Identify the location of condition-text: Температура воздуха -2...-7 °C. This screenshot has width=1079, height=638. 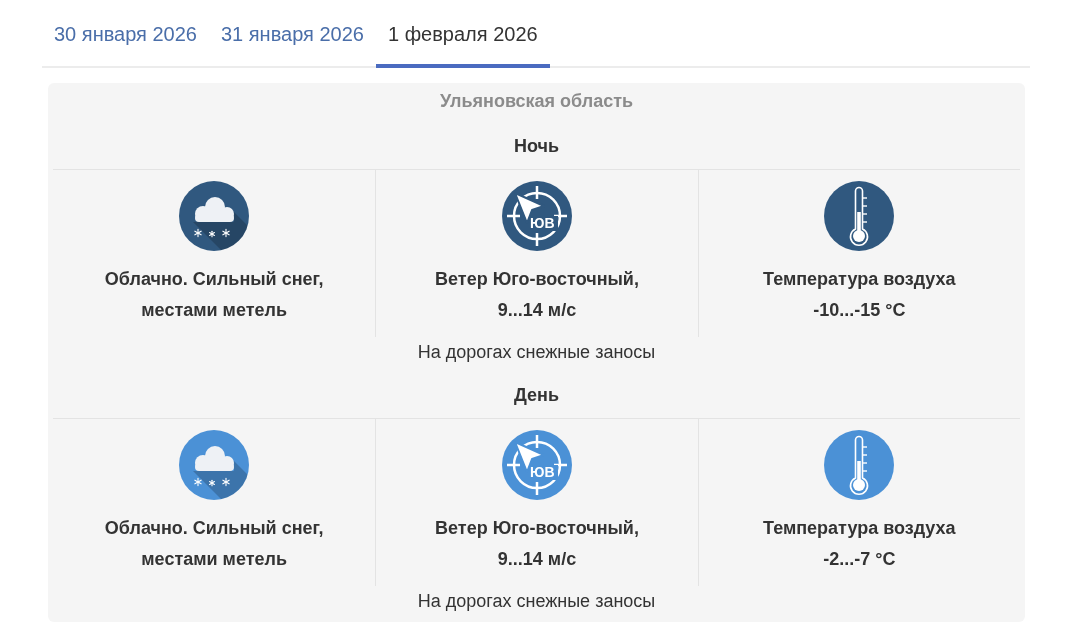
(859, 544).